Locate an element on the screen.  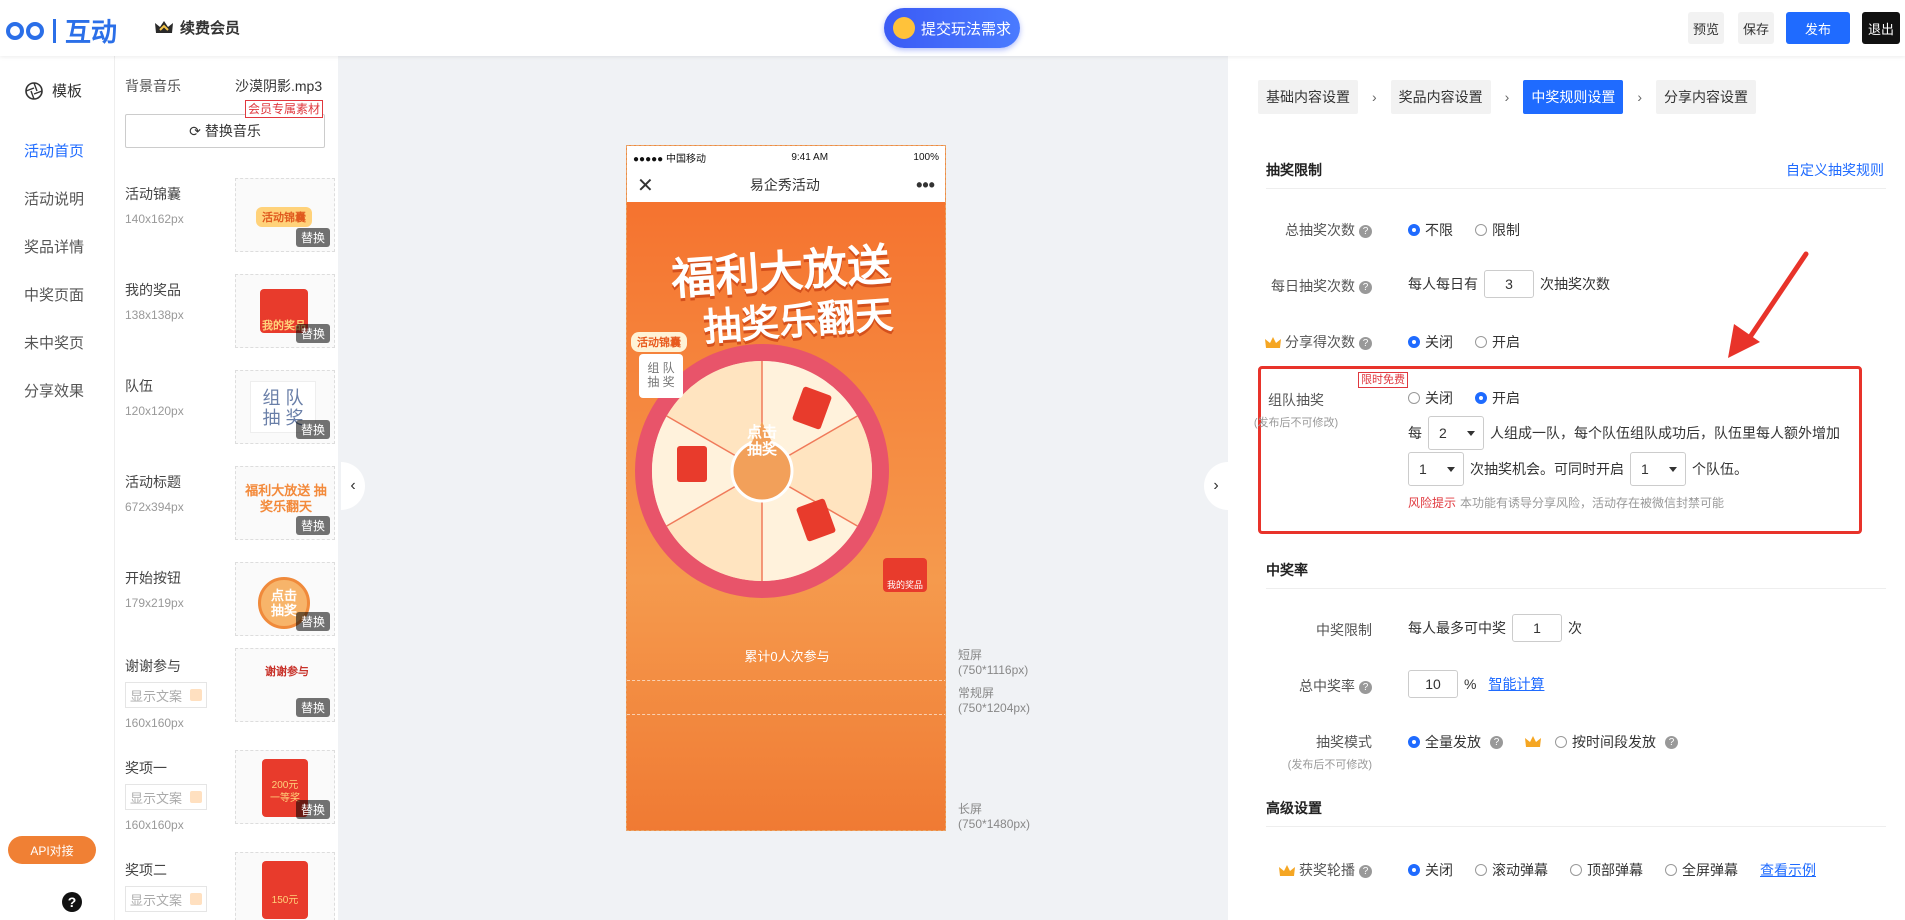
asset-item: 谢谢参与 显示文案 160x160px 谢谢参与 替换 is located at coordinates (230, 689).